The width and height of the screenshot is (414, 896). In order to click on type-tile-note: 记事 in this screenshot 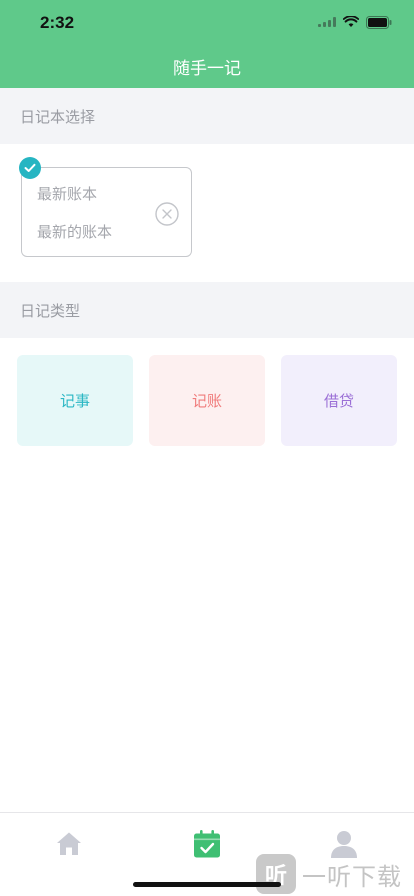, I will do `click(75, 400)`.